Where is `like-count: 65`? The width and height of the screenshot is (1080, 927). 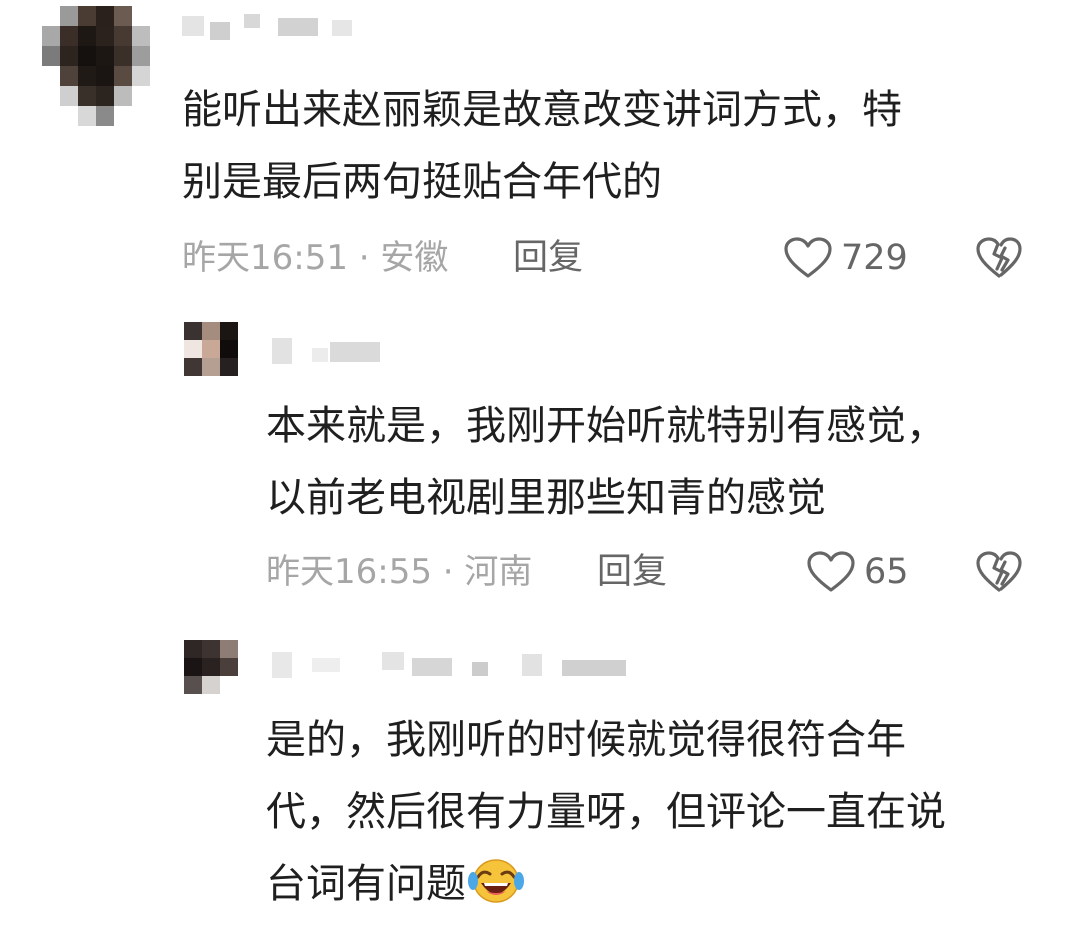
like-count: 65 is located at coordinates (886, 572).